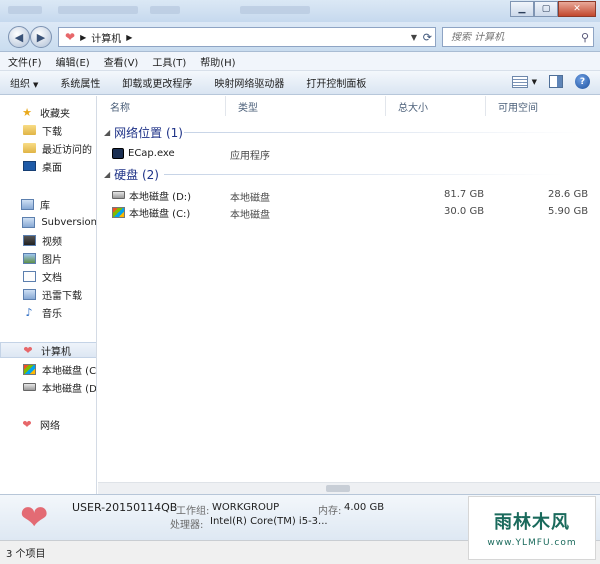 The height and width of the screenshot is (564, 600). Describe the element at coordinates (546, 9) in the screenshot. I see `maximize-button: ▢` at that location.